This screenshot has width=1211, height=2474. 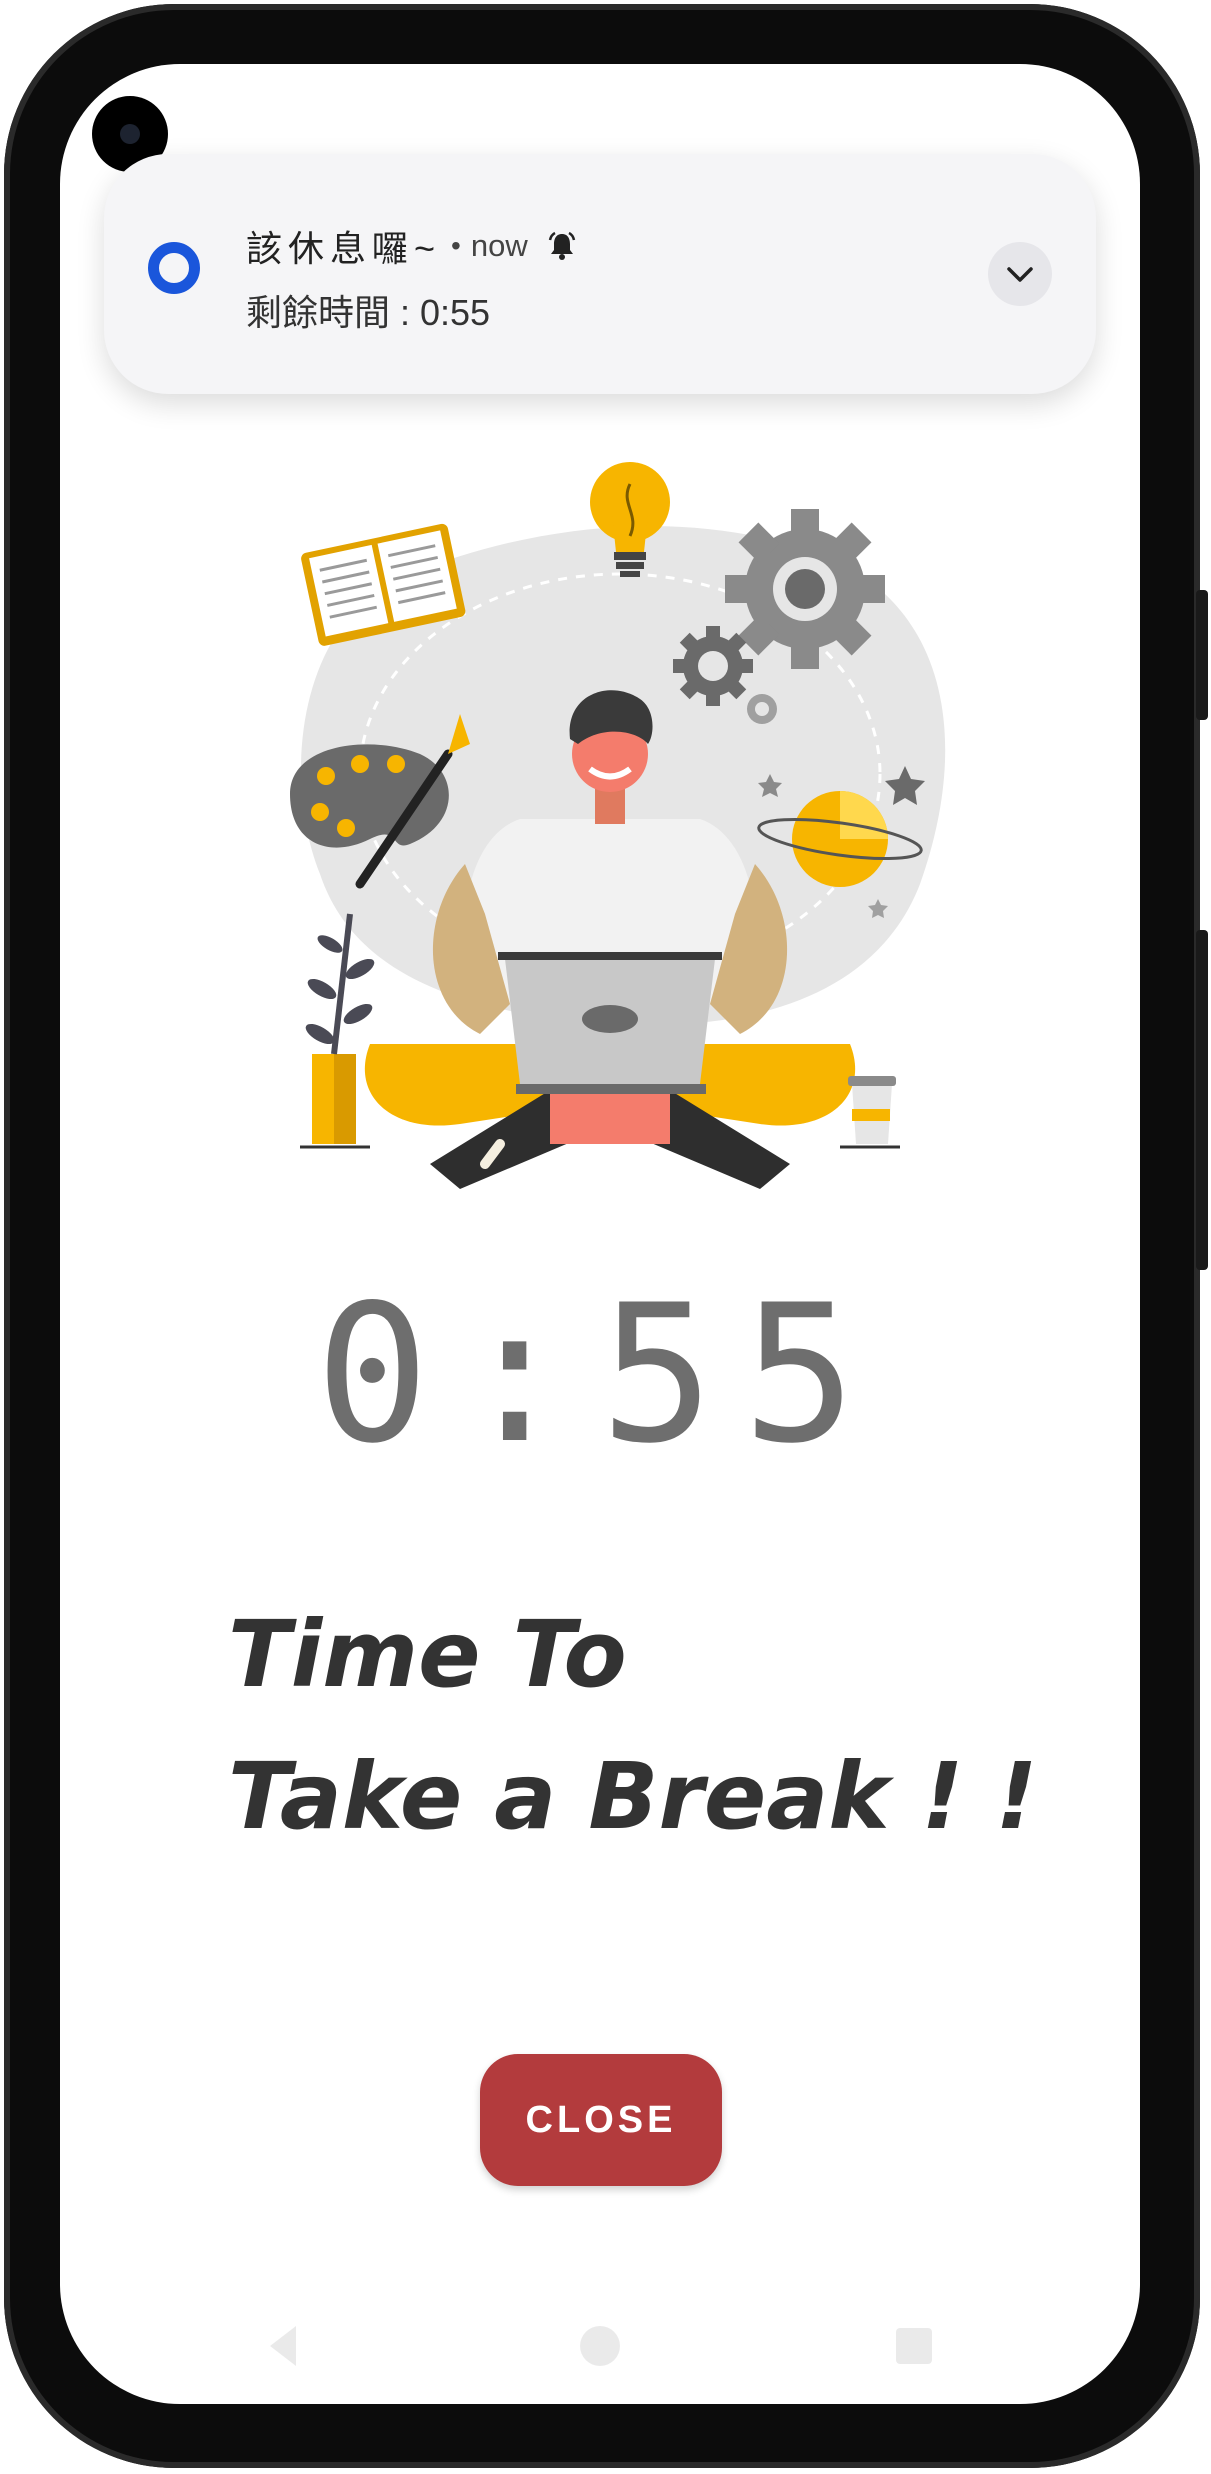 I want to click on recents-icon, so click(x=914, y=2346).